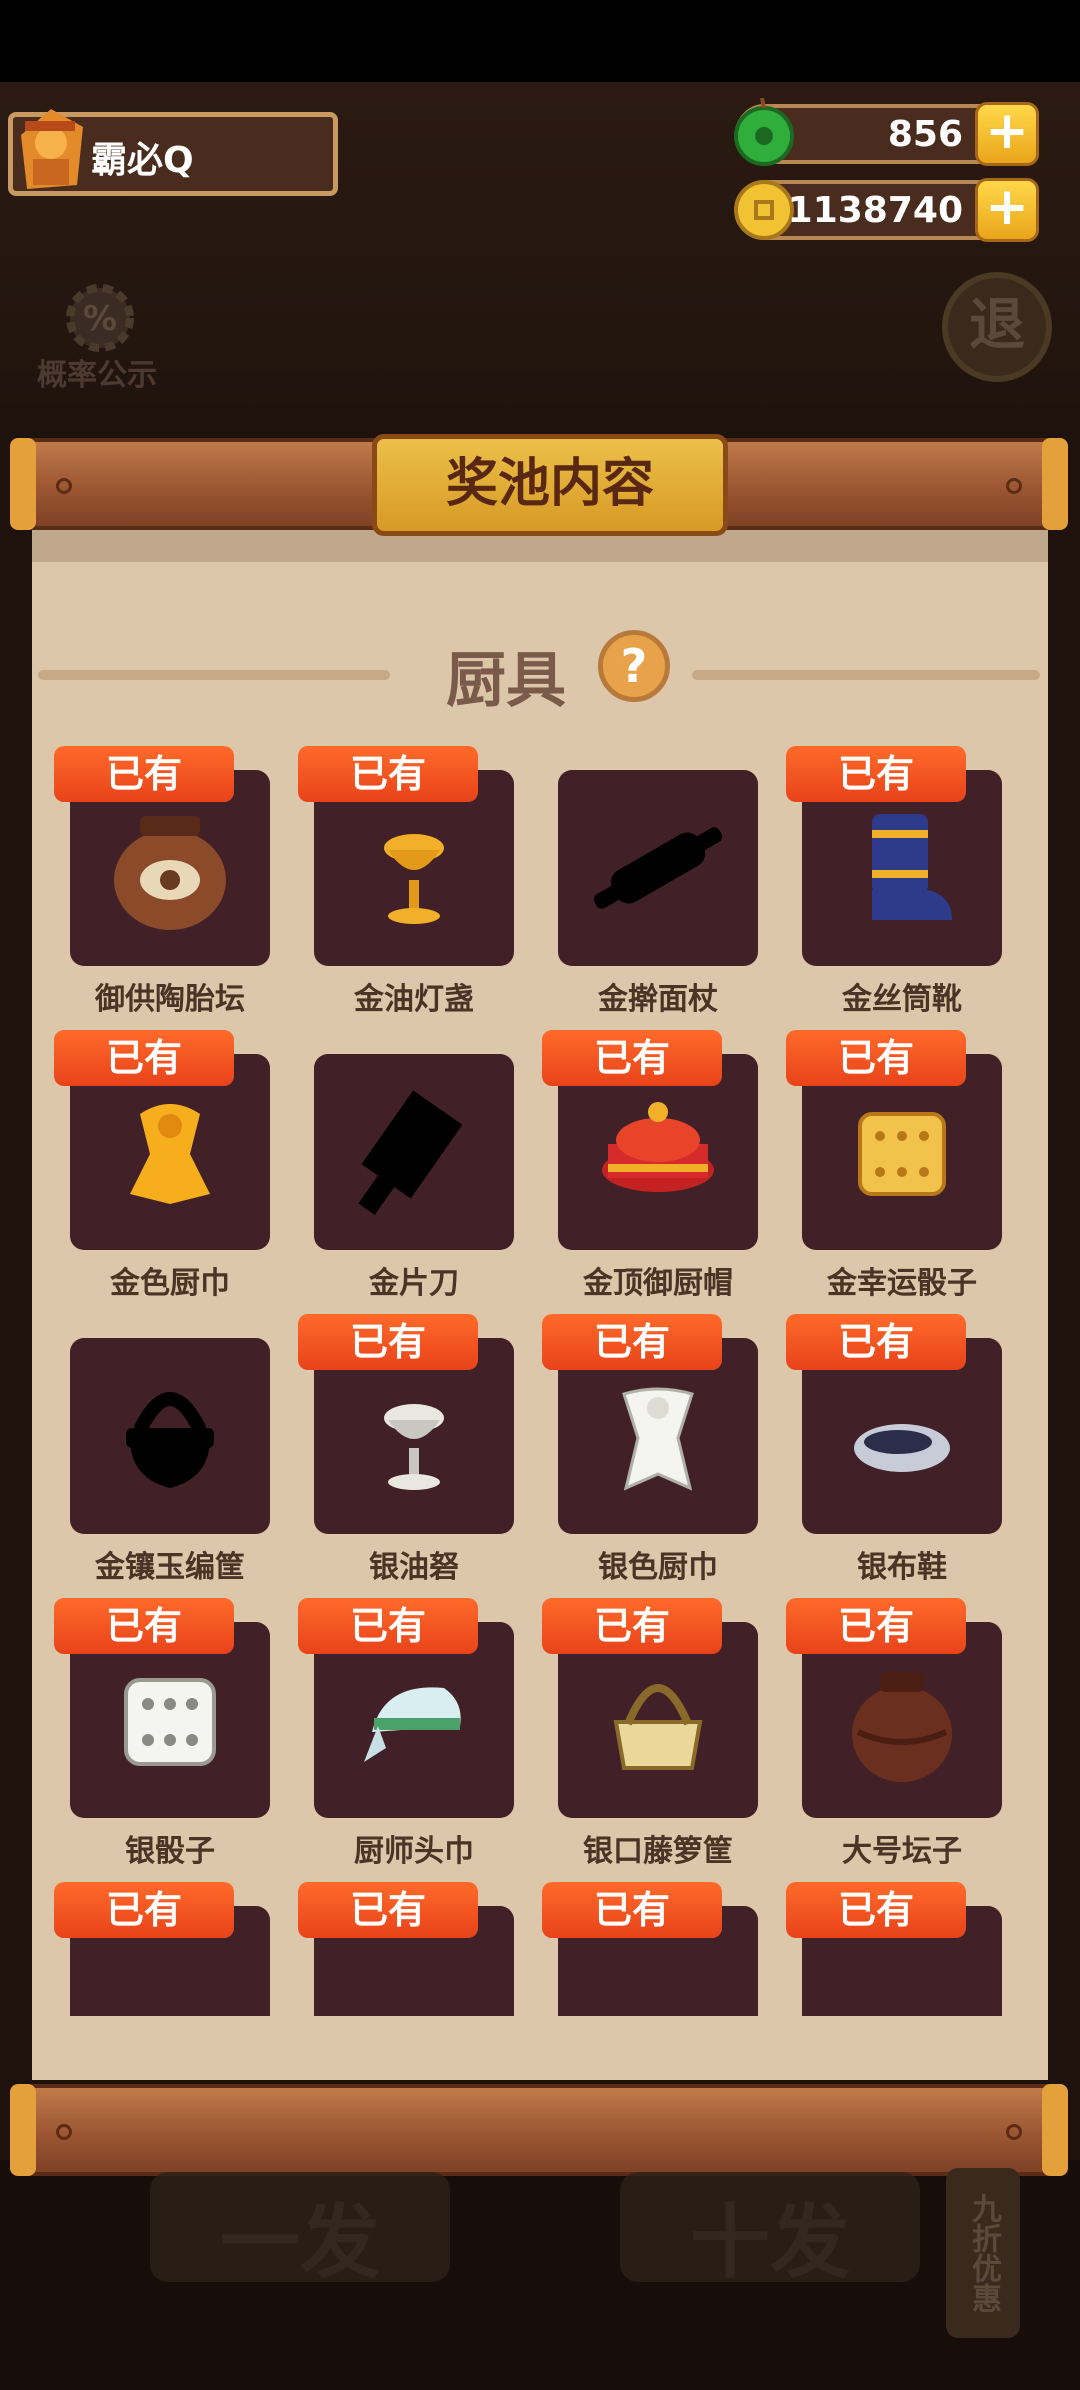 The width and height of the screenshot is (1080, 2390). What do you see at coordinates (658, 1851) in the screenshot?
I see `item-name: 银口藤箩筐` at bounding box center [658, 1851].